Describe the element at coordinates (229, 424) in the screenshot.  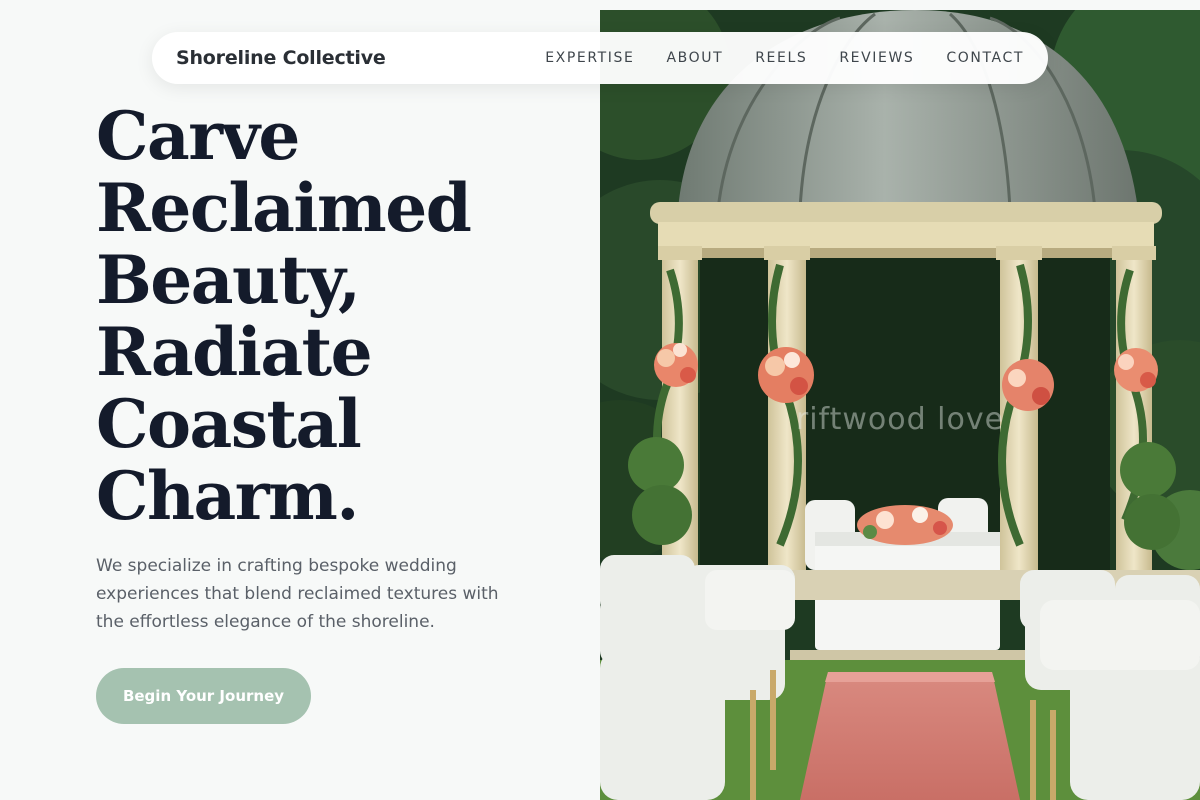
I see `headline-line: Coastal` at that location.